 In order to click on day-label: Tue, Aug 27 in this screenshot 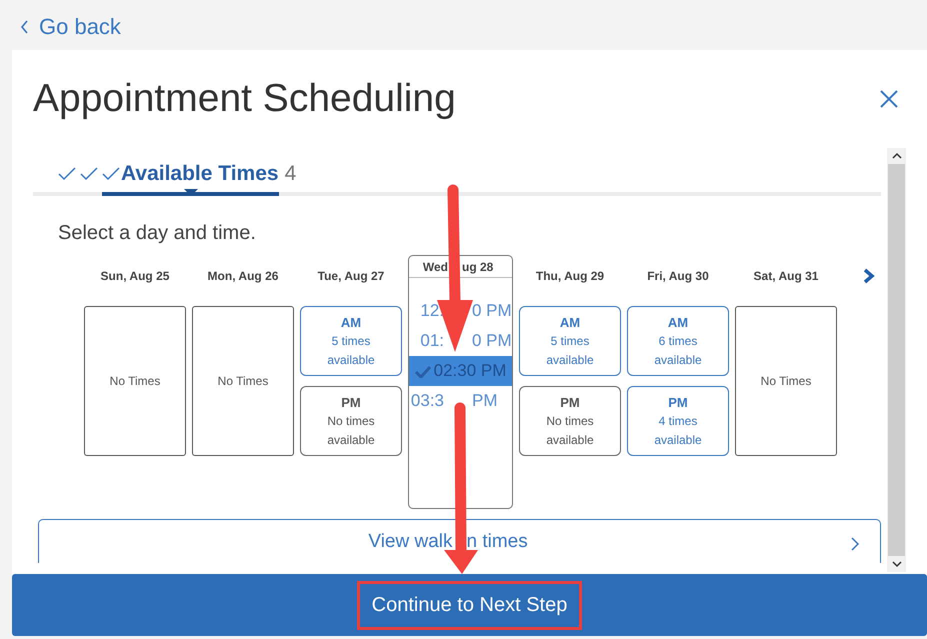, I will do `click(351, 276)`.